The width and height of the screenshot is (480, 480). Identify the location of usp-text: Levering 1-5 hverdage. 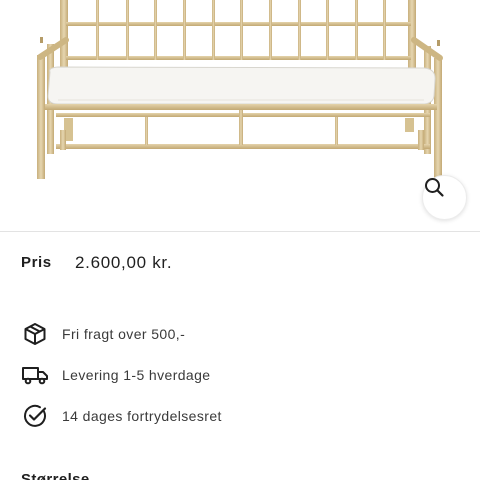
(136, 375).